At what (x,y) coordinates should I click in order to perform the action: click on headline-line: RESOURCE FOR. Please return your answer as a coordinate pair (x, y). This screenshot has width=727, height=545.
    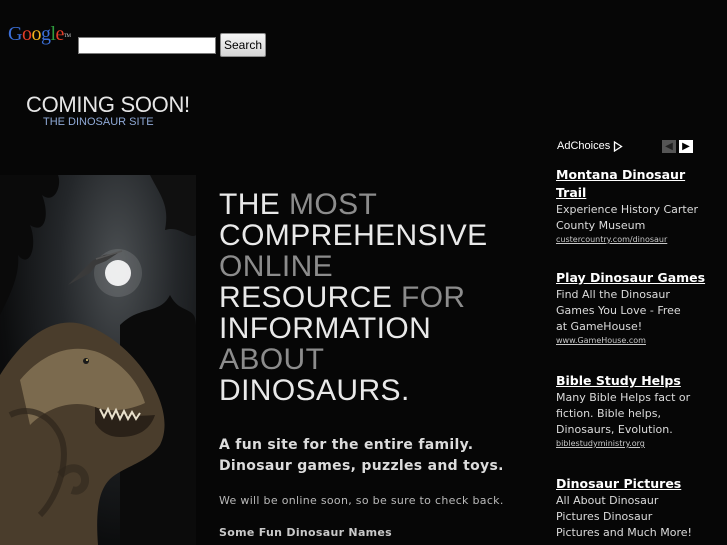
    Looking at the image, I should click on (369, 297).